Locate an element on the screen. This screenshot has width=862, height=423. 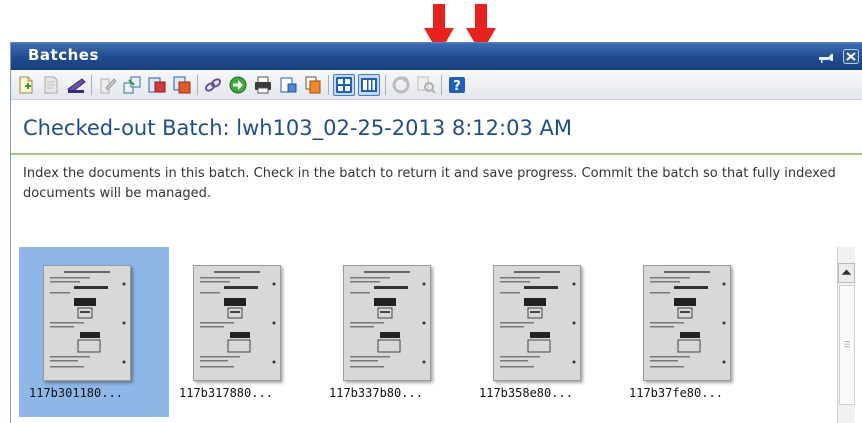
search-button is located at coordinates (426, 85).